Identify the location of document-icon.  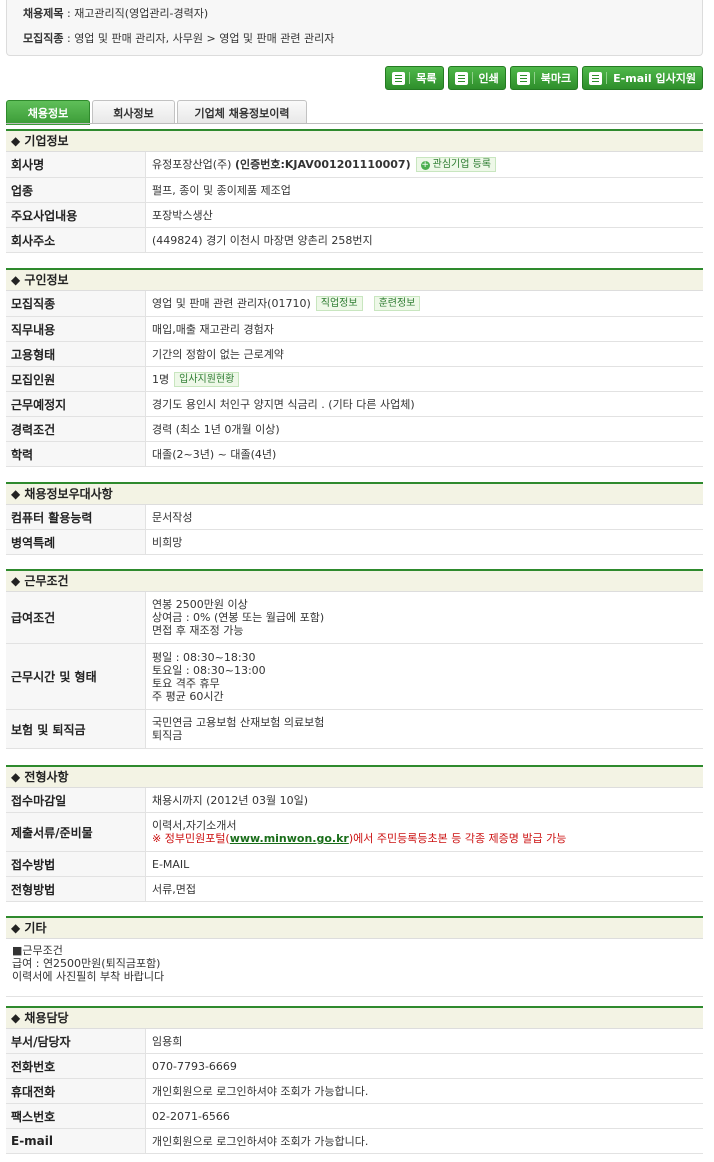
(399, 78).